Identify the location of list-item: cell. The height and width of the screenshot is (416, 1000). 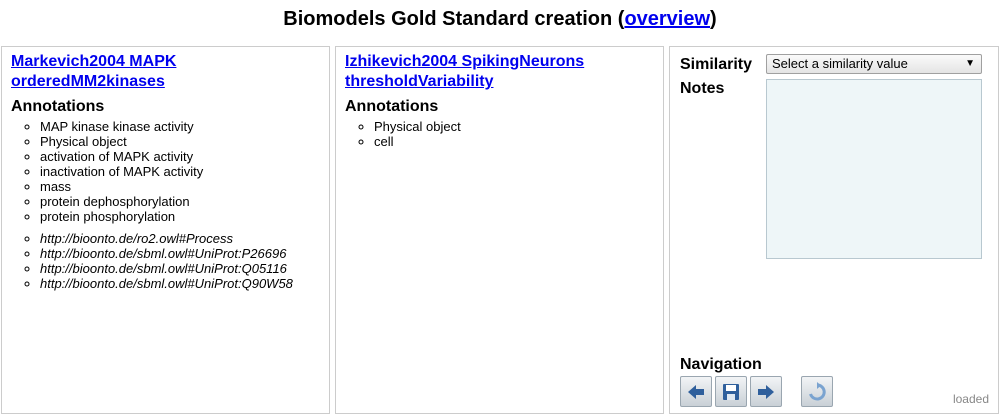
(417, 141).